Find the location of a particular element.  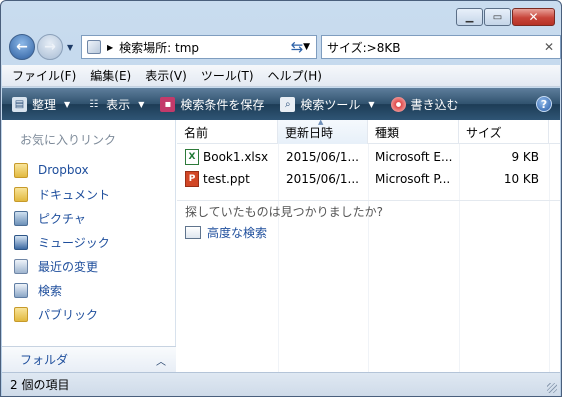

save-search-label: 検索条件を保存 is located at coordinates (222, 104).